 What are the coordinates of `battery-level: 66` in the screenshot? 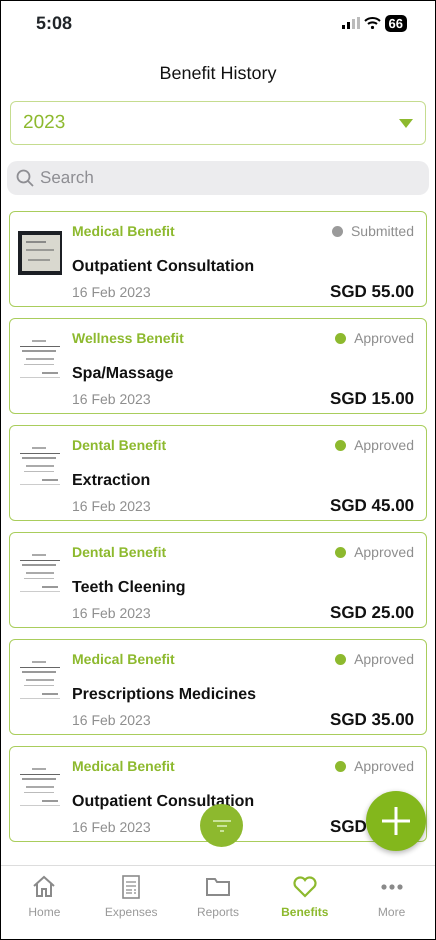 It's located at (395, 23).